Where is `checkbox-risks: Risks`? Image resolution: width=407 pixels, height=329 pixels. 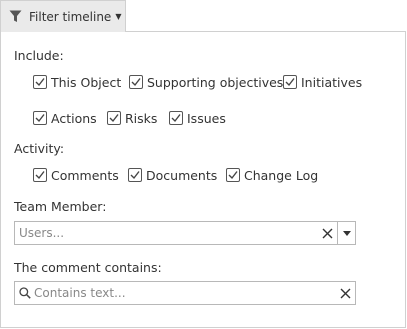
checkbox-risks: Risks is located at coordinates (132, 118).